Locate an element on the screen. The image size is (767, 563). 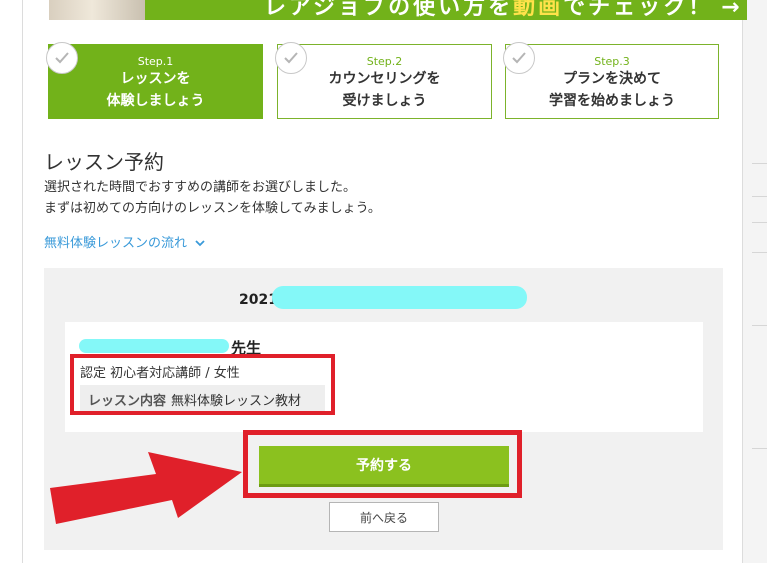
step-number: Step.1 is located at coordinates (155, 61).